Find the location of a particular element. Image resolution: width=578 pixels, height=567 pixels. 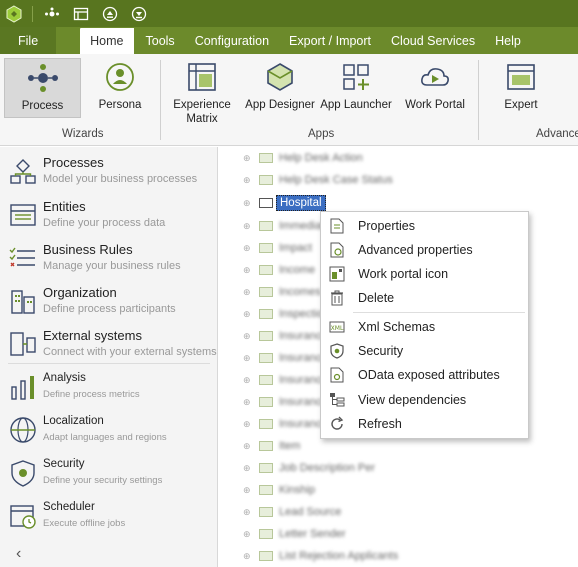

app-designer-label: App Designer is located at coordinates (280, 105).